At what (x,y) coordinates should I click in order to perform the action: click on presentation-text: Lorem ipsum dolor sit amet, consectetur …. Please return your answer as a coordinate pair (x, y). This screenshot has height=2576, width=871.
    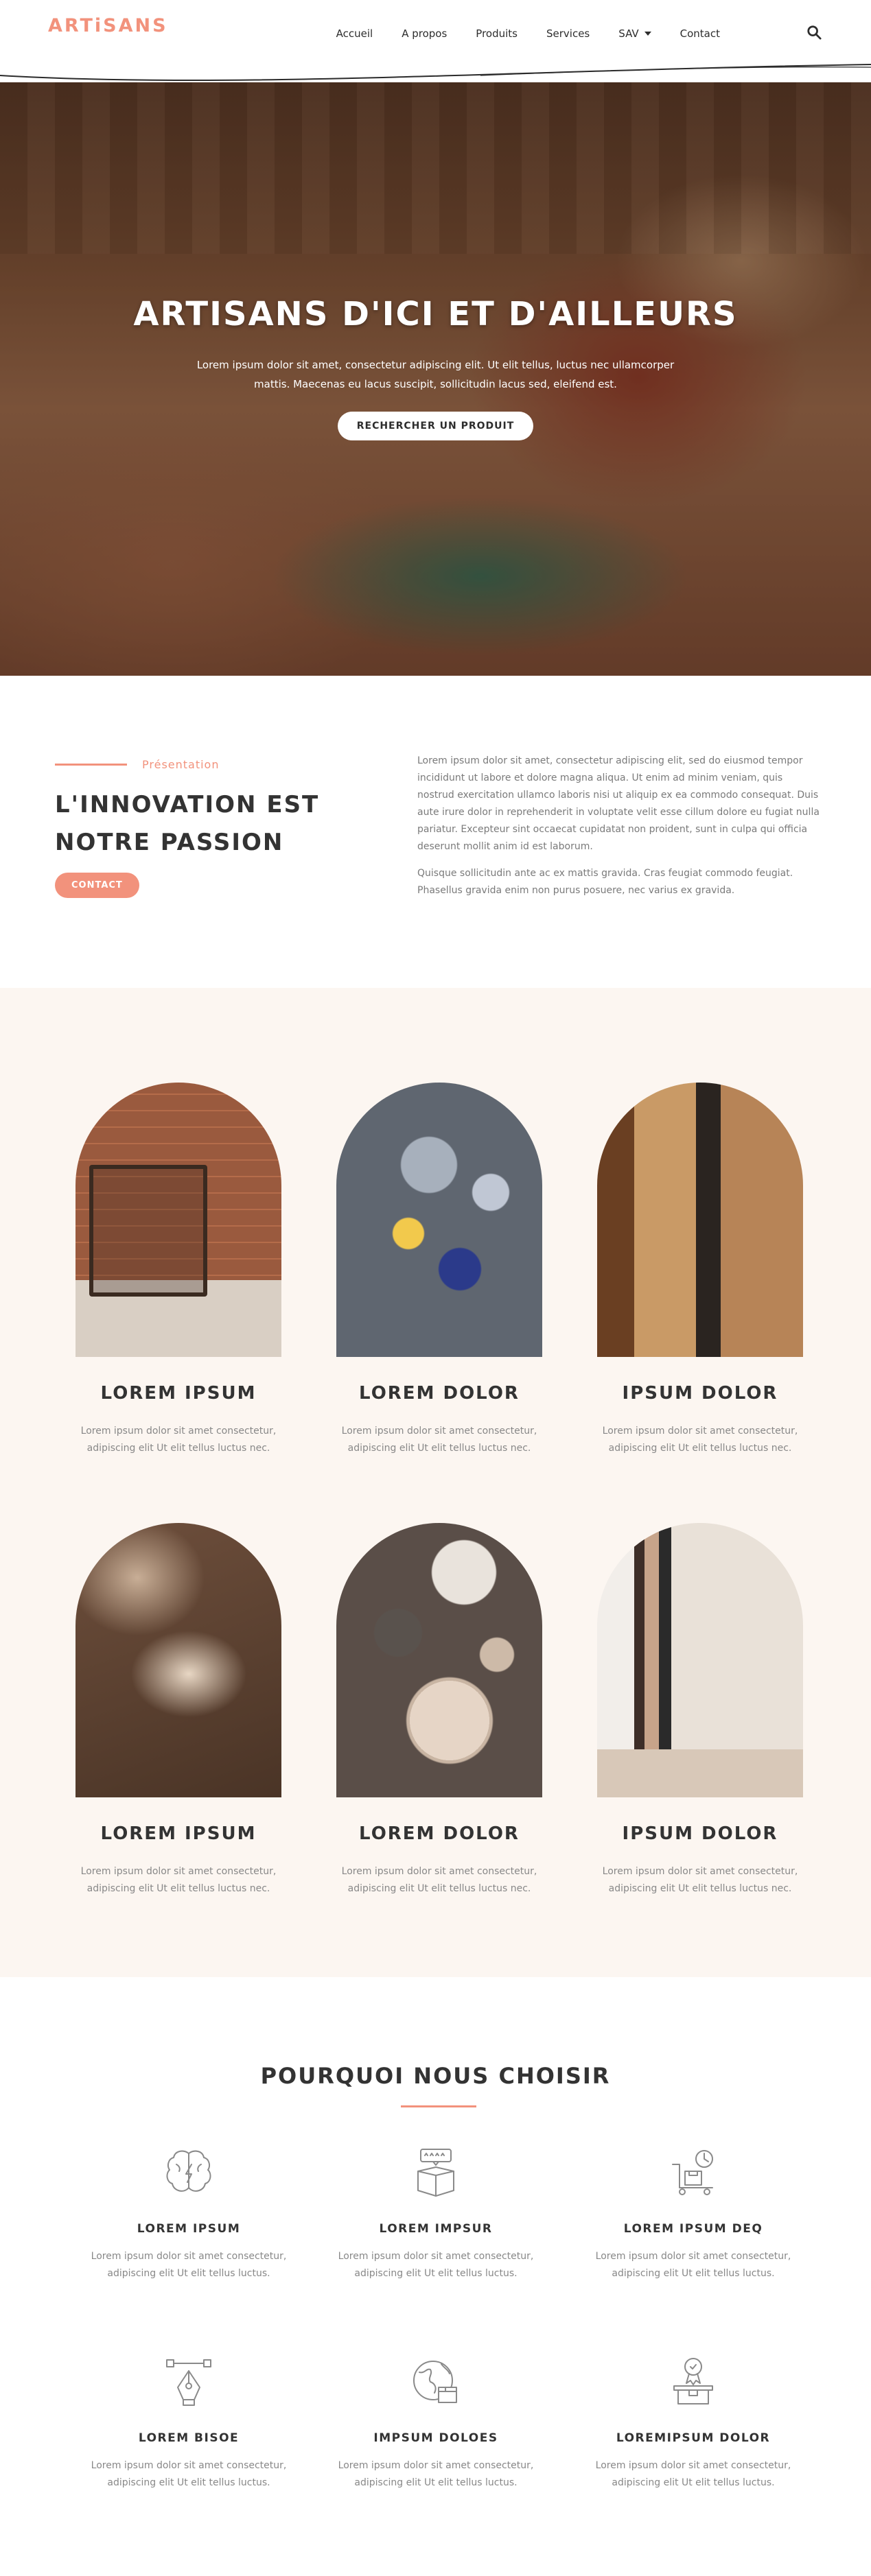
    Looking at the image, I should click on (619, 826).